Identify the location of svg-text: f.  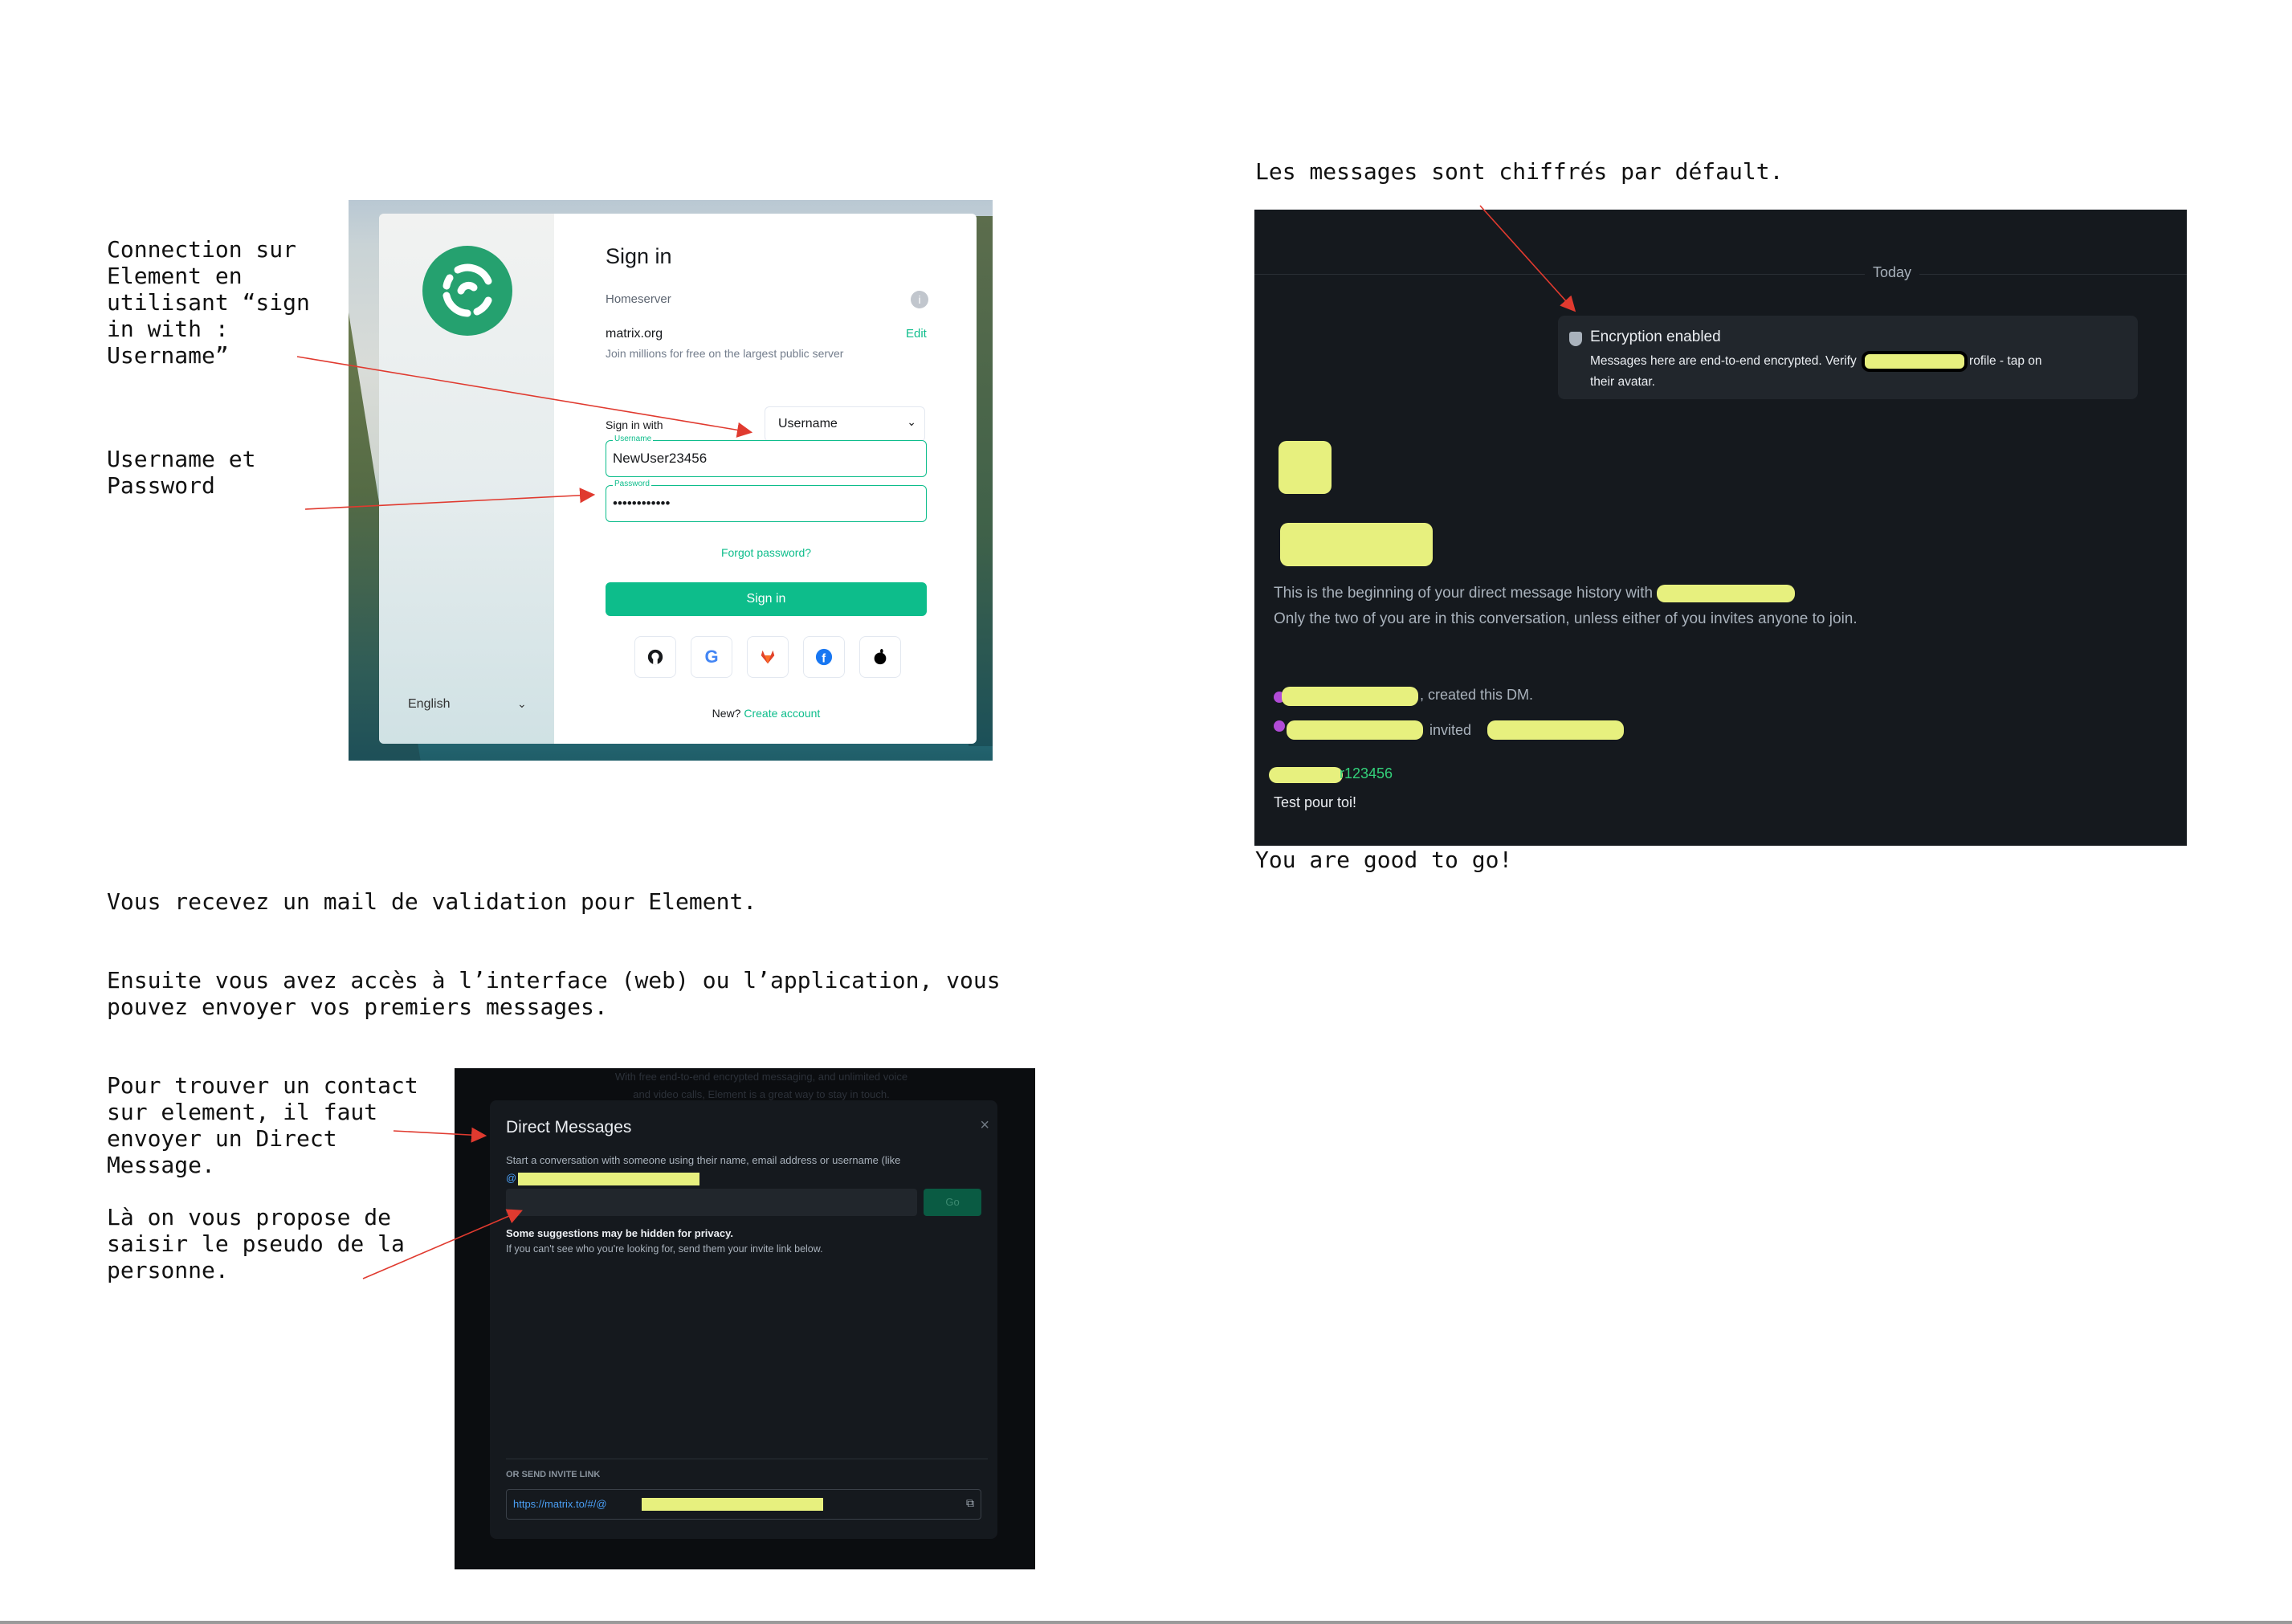
(824, 658).